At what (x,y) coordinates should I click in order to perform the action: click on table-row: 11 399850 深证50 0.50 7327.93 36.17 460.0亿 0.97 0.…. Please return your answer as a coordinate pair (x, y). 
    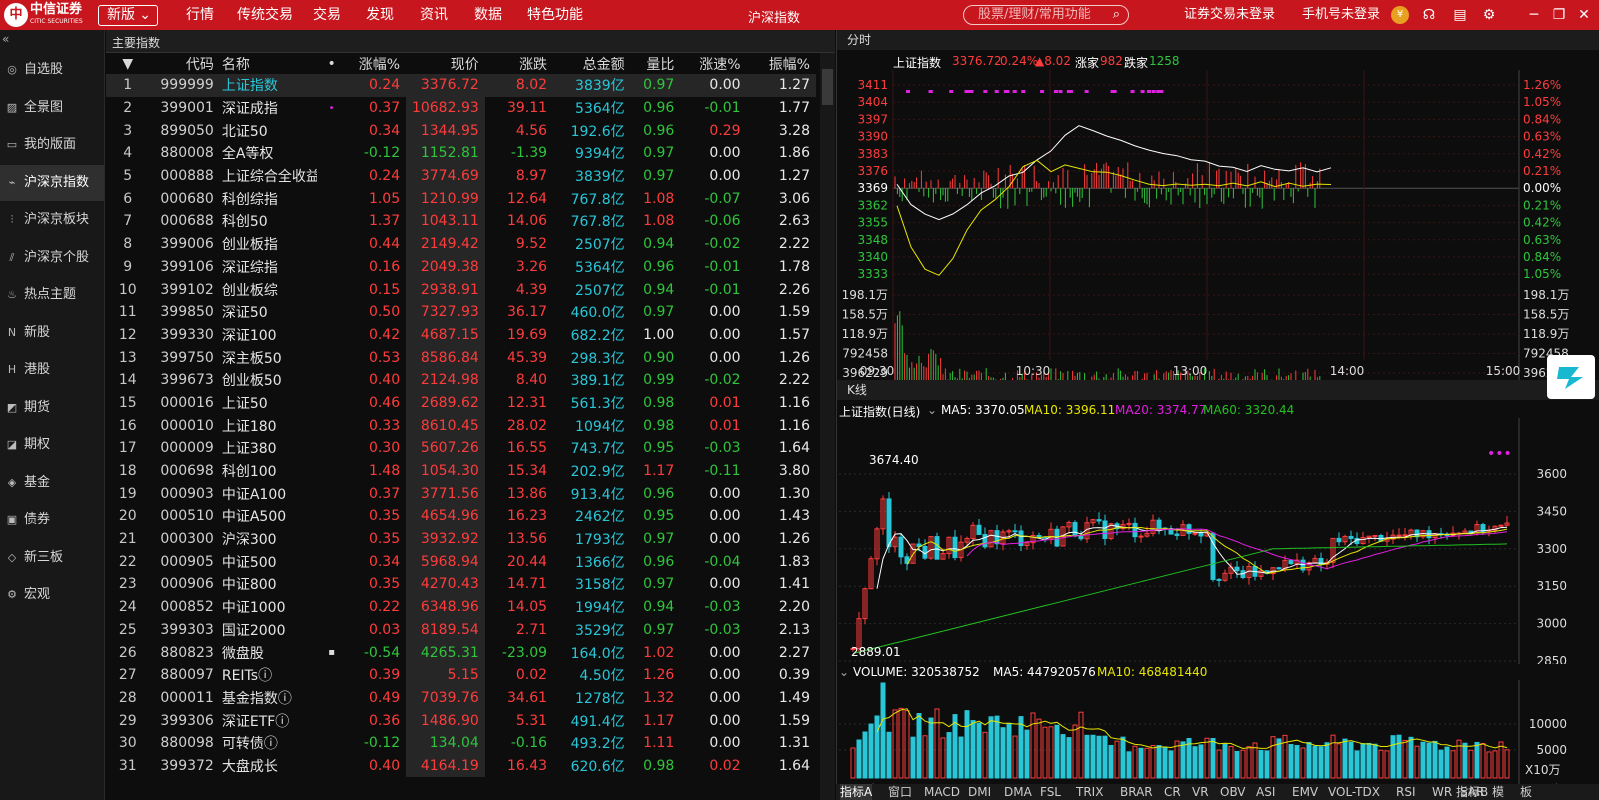
    Looking at the image, I should click on (461, 312).